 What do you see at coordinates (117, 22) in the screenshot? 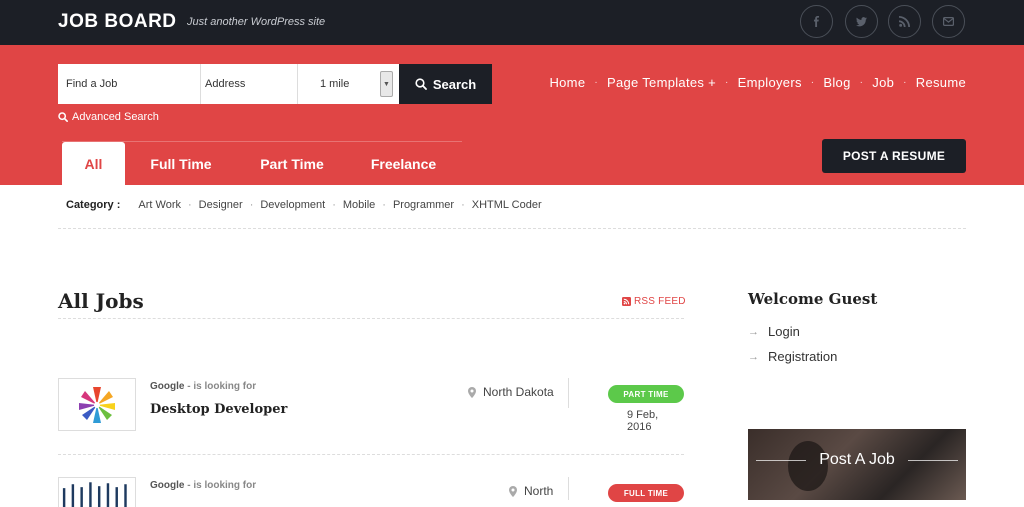
I see `site-logo: JOB BOARD` at bounding box center [117, 22].